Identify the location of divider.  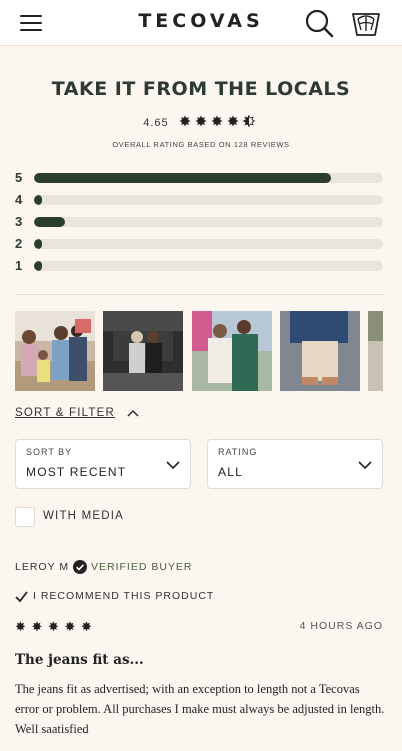
(199, 294).